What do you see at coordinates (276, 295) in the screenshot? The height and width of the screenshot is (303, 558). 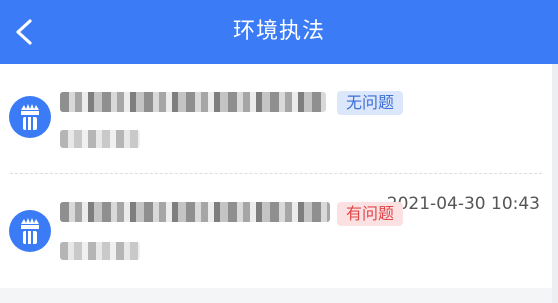 I see `list-footer` at bounding box center [276, 295].